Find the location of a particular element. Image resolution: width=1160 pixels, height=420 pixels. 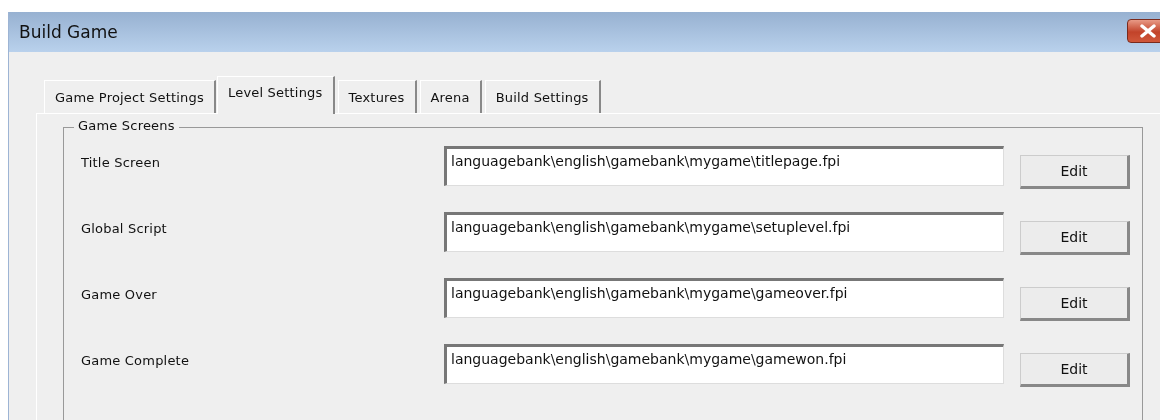

group-title: Game Screens is located at coordinates (126, 125).